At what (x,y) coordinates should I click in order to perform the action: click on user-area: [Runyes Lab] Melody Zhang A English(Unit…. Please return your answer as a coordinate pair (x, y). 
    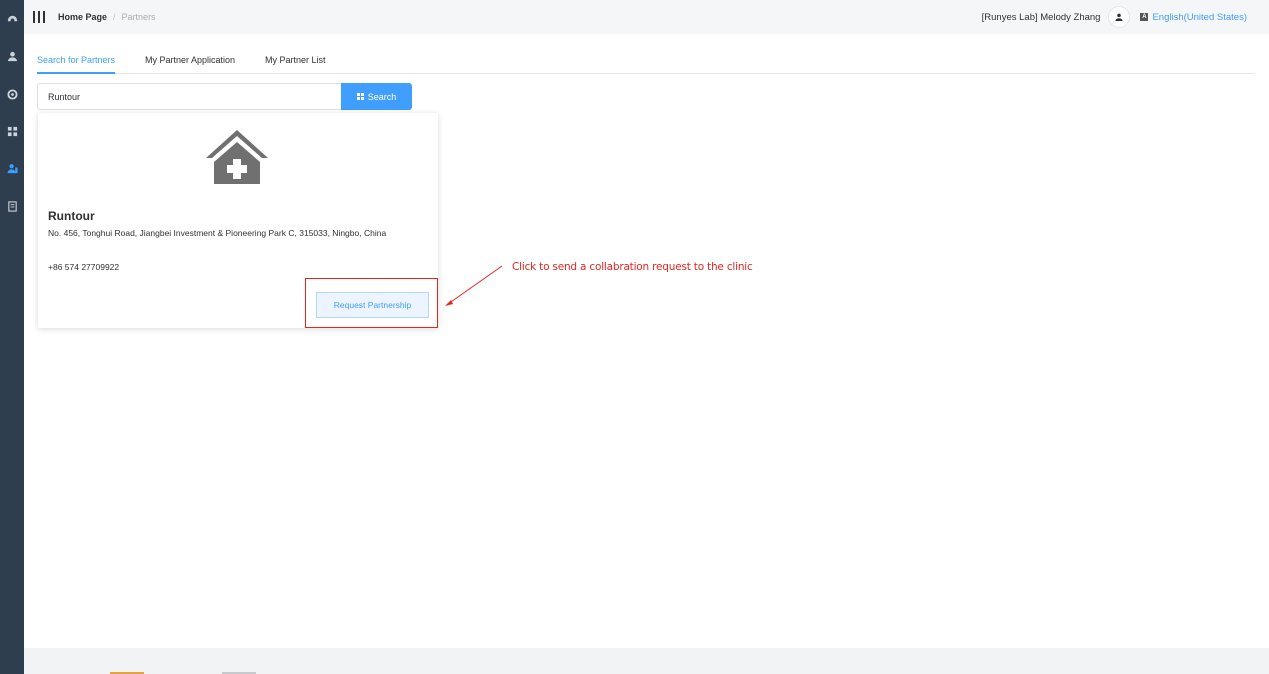
    Looking at the image, I should click on (1114, 17).